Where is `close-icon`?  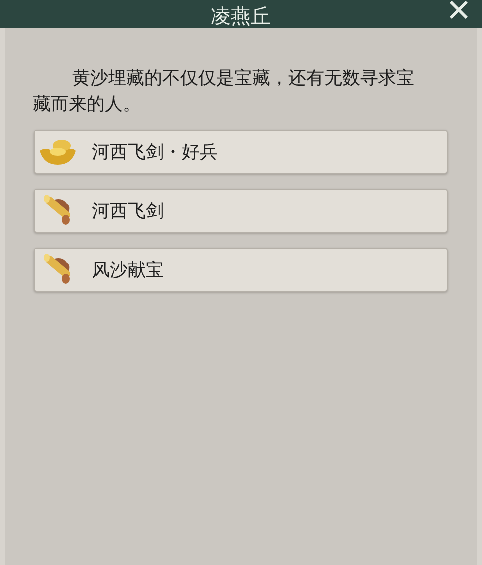
close-icon is located at coordinates (459, 10).